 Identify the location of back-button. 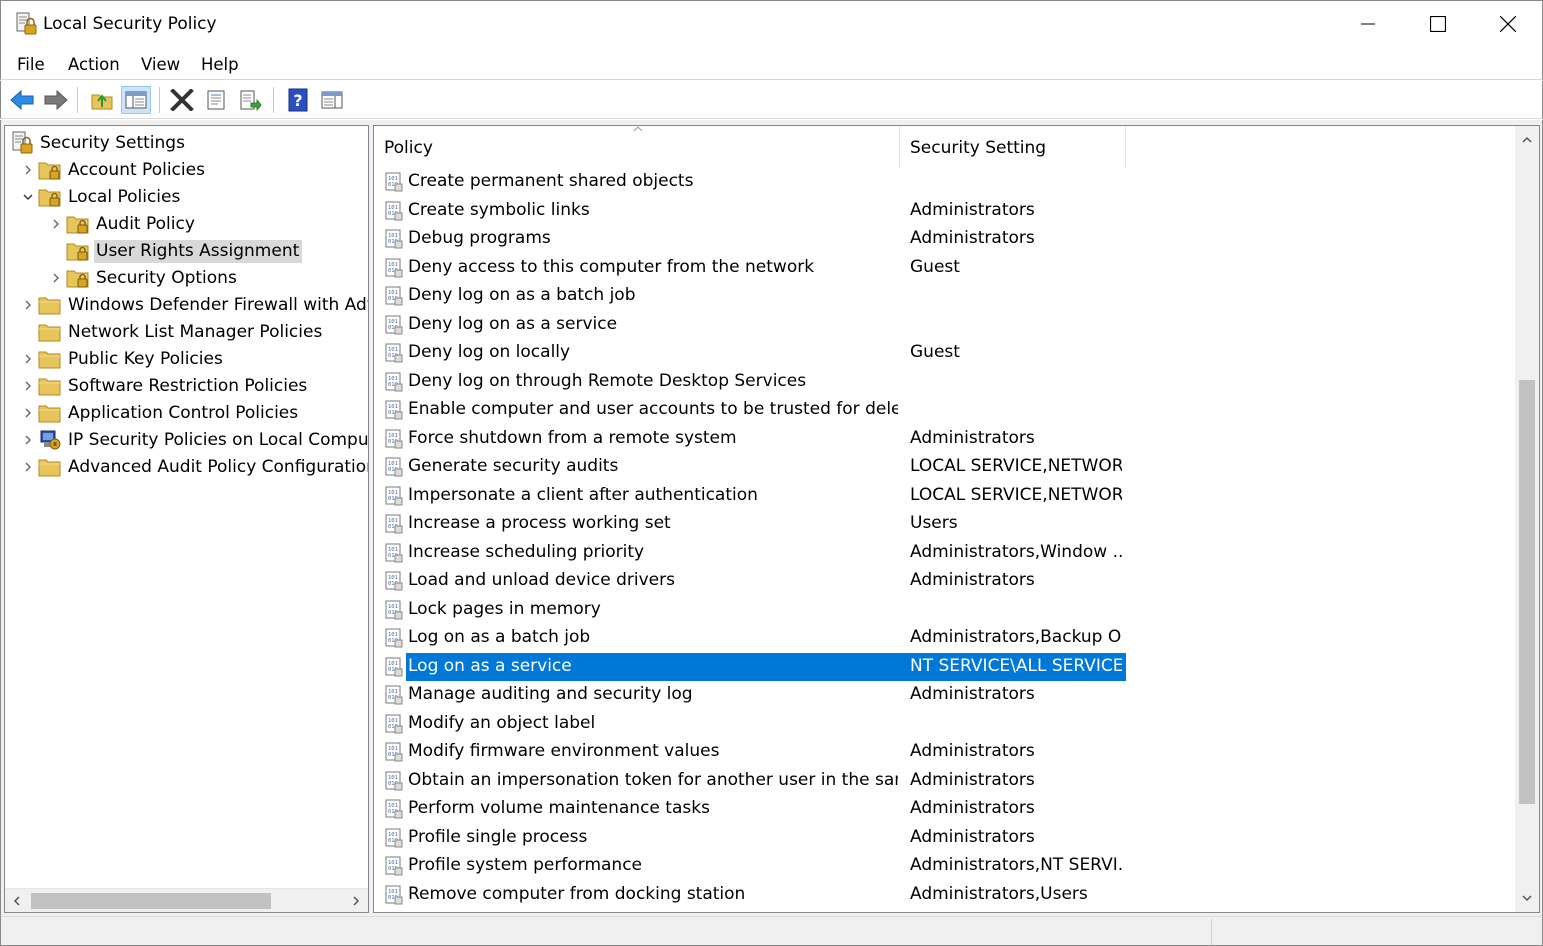
(22, 100).